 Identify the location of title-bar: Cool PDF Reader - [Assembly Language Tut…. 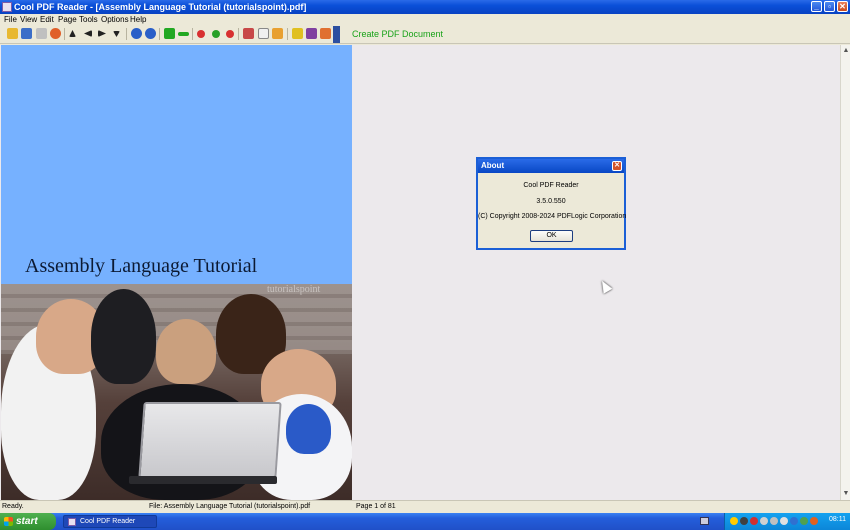
(425, 7).